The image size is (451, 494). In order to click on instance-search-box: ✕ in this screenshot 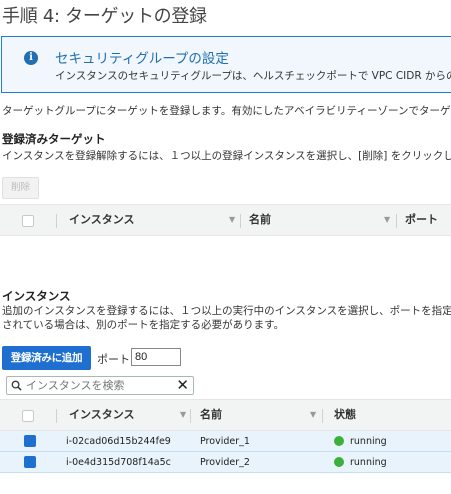, I will do `click(100, 385)`.